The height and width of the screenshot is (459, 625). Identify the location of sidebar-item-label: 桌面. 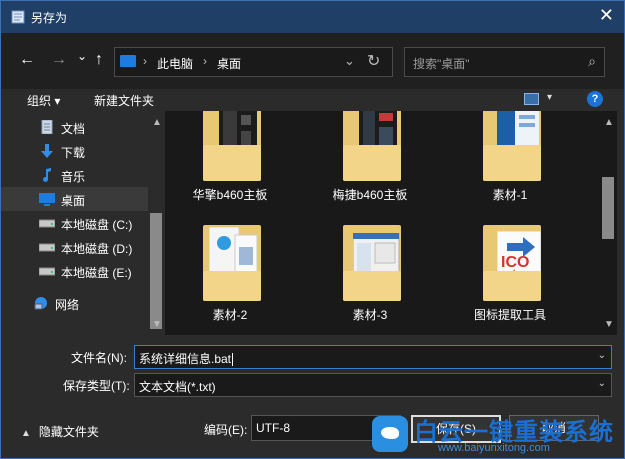
(73, 201).